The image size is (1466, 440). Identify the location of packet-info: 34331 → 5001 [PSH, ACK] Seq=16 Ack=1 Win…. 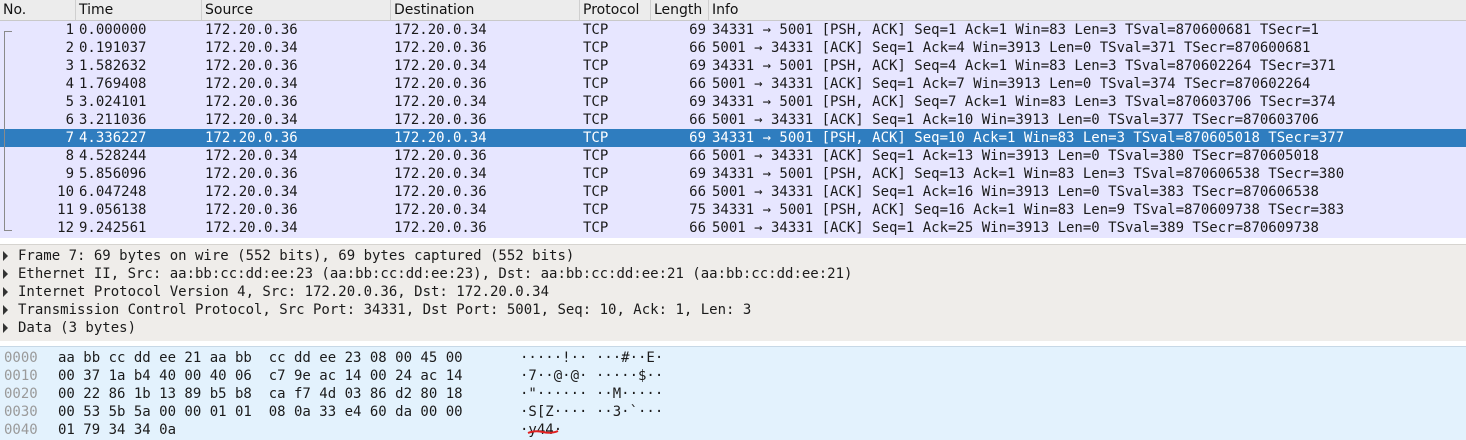
(1028, 210).